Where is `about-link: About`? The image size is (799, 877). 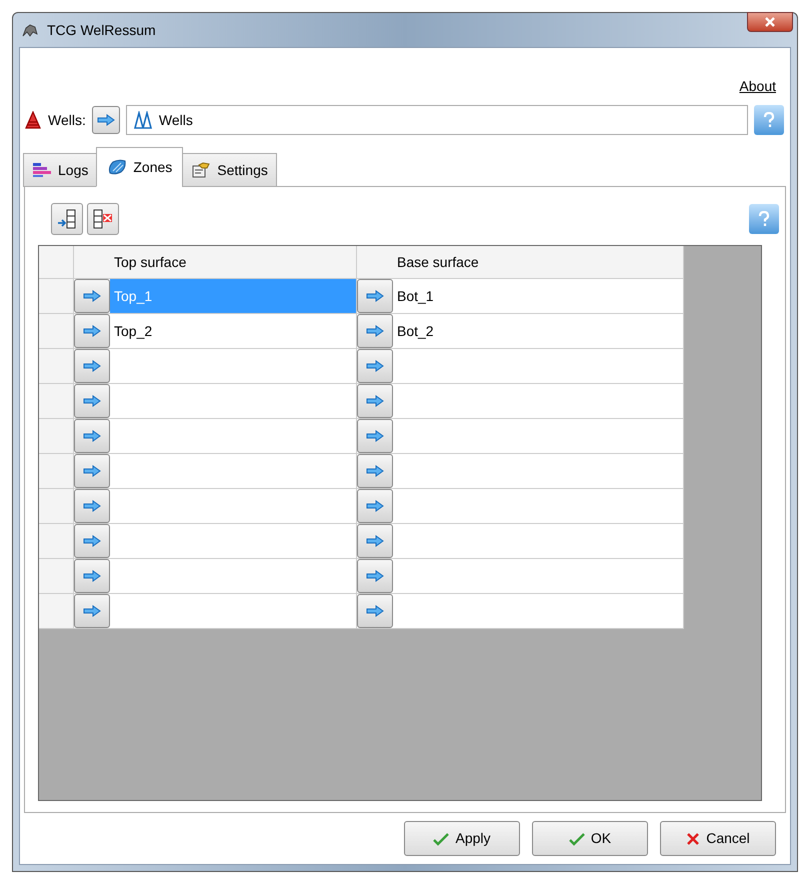
about-link: About is located at coordinates (757, 86).